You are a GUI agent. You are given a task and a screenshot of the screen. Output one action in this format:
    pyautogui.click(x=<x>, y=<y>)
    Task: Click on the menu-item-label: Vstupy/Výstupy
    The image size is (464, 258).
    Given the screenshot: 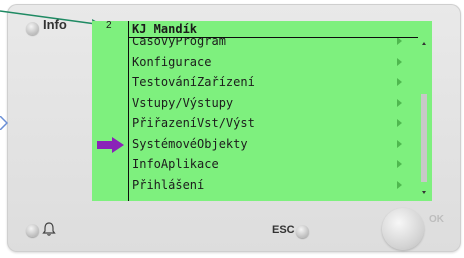 What is the action you would take?
    pyautogui.click(x=183, y=102)
    